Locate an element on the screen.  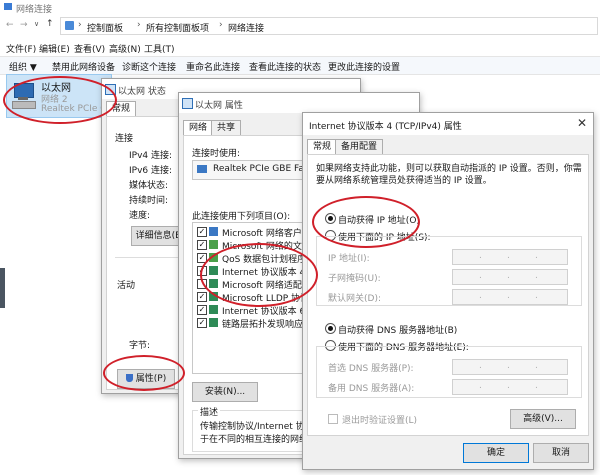
breadcrumb-network-connections: 网络连接 is located at coordinates (246, 27).